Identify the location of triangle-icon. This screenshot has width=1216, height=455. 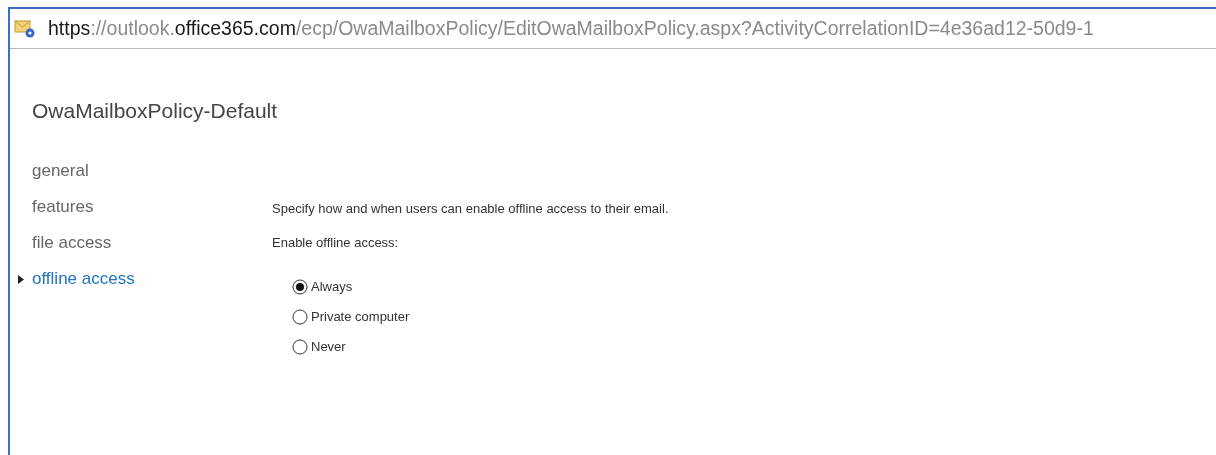
(21, 279).